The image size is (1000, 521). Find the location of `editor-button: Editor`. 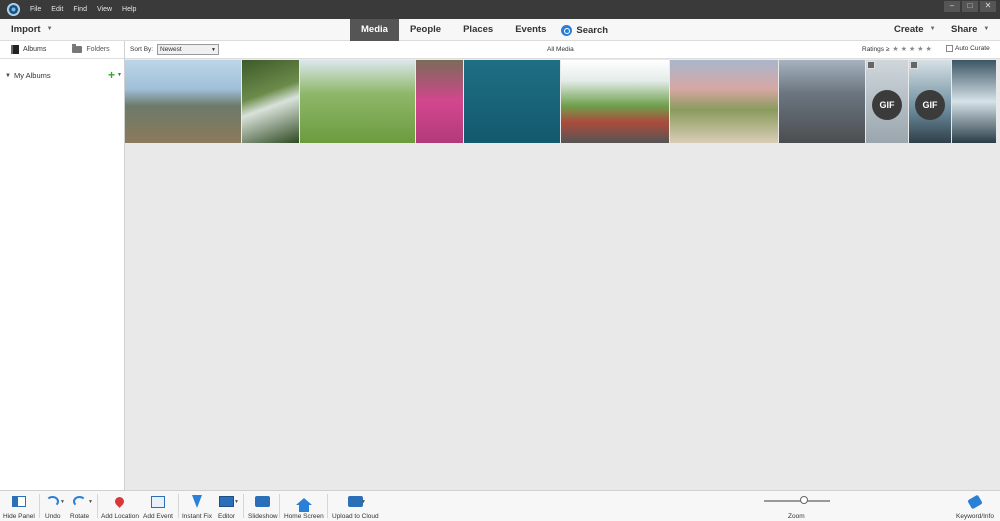

editor-button: Editor is located at coordinates (226, 506).